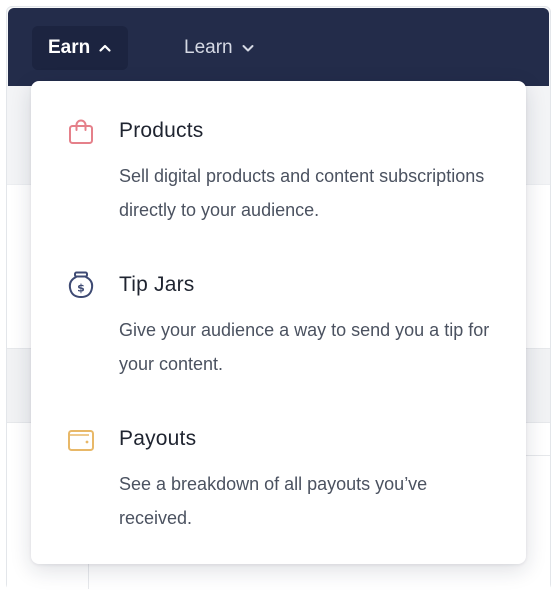 This screenshot has width=557, height=600. What do you see at coordinates (81, 440) in the screenshot?
I see `wallet-icon` at bounding box center [81, 440].